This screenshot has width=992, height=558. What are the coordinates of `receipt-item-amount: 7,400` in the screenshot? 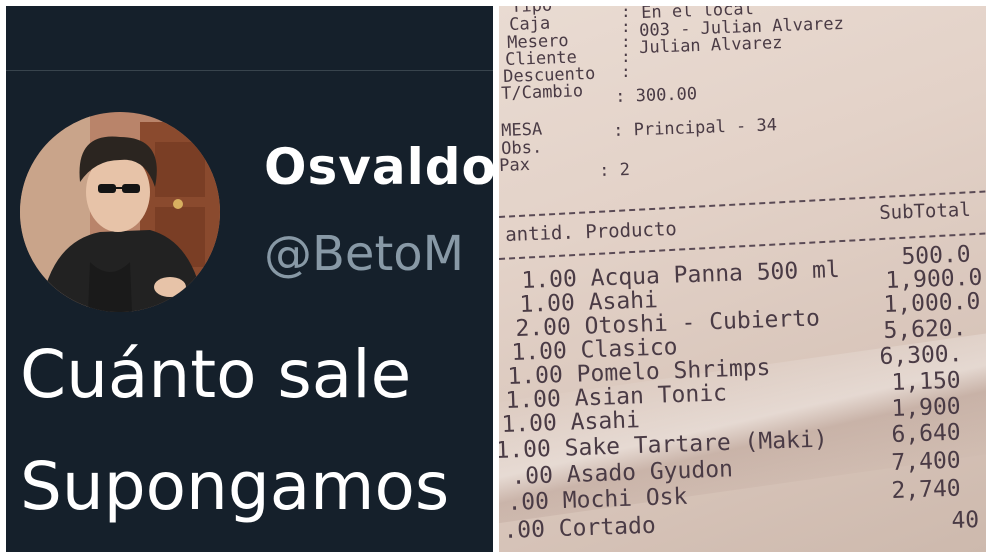 It's located at (926, 461).